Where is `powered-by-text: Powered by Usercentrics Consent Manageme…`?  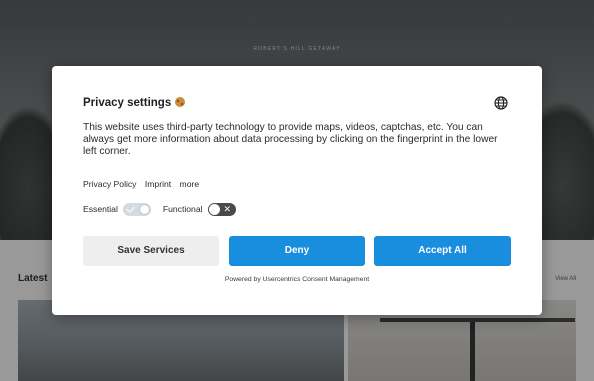 powered-by-text: Powered by Usercentrics Consent Manageme… is located at coordinates (297, 279).